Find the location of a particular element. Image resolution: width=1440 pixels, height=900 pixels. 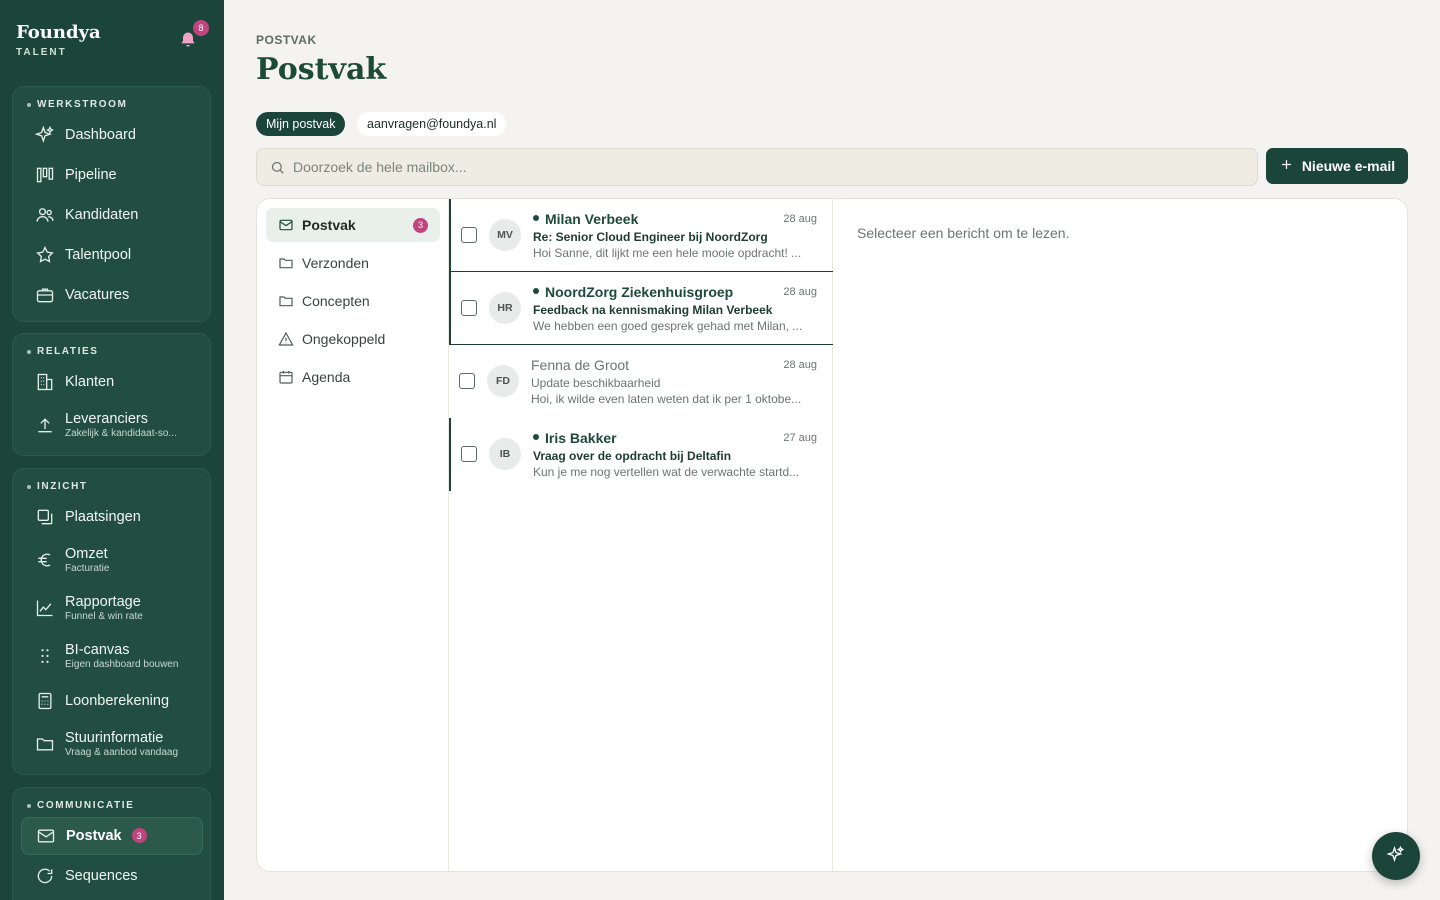

sidebar-item-label: Klanten is located at coordinates (90, 382).